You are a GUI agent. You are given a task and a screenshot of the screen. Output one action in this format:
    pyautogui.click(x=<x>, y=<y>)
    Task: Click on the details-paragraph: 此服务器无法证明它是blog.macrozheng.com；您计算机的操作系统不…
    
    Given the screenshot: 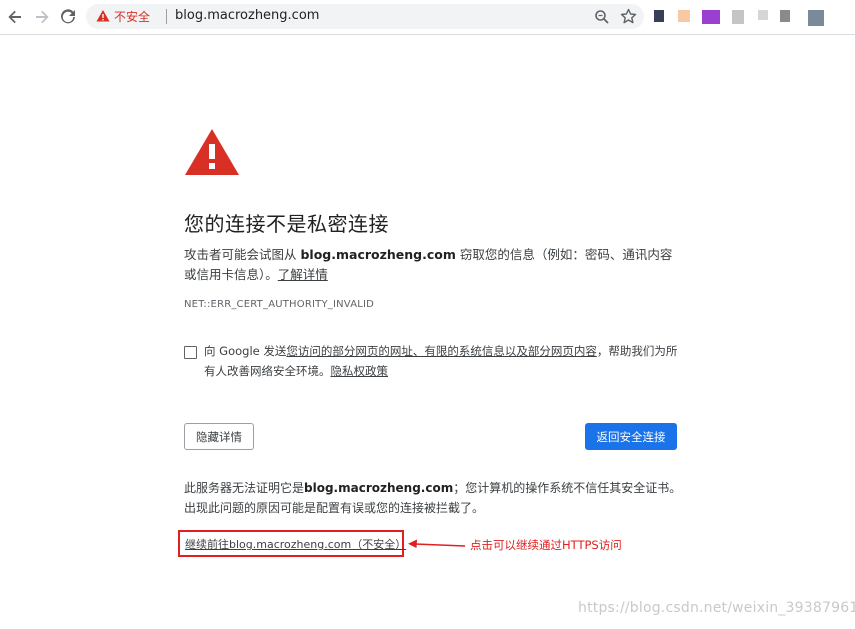 What is the action you would take?
    pyautogui.click(x=434, y=498)
    